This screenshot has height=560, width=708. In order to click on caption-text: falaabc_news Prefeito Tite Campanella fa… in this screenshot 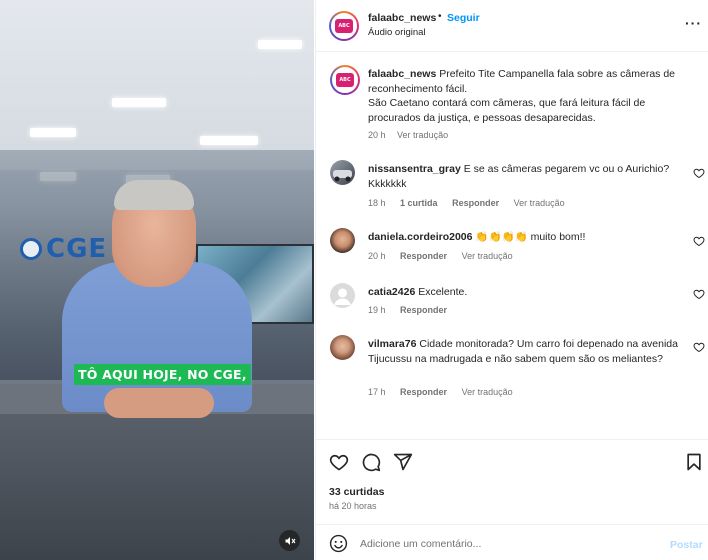, I will do `click(533, 96)`.